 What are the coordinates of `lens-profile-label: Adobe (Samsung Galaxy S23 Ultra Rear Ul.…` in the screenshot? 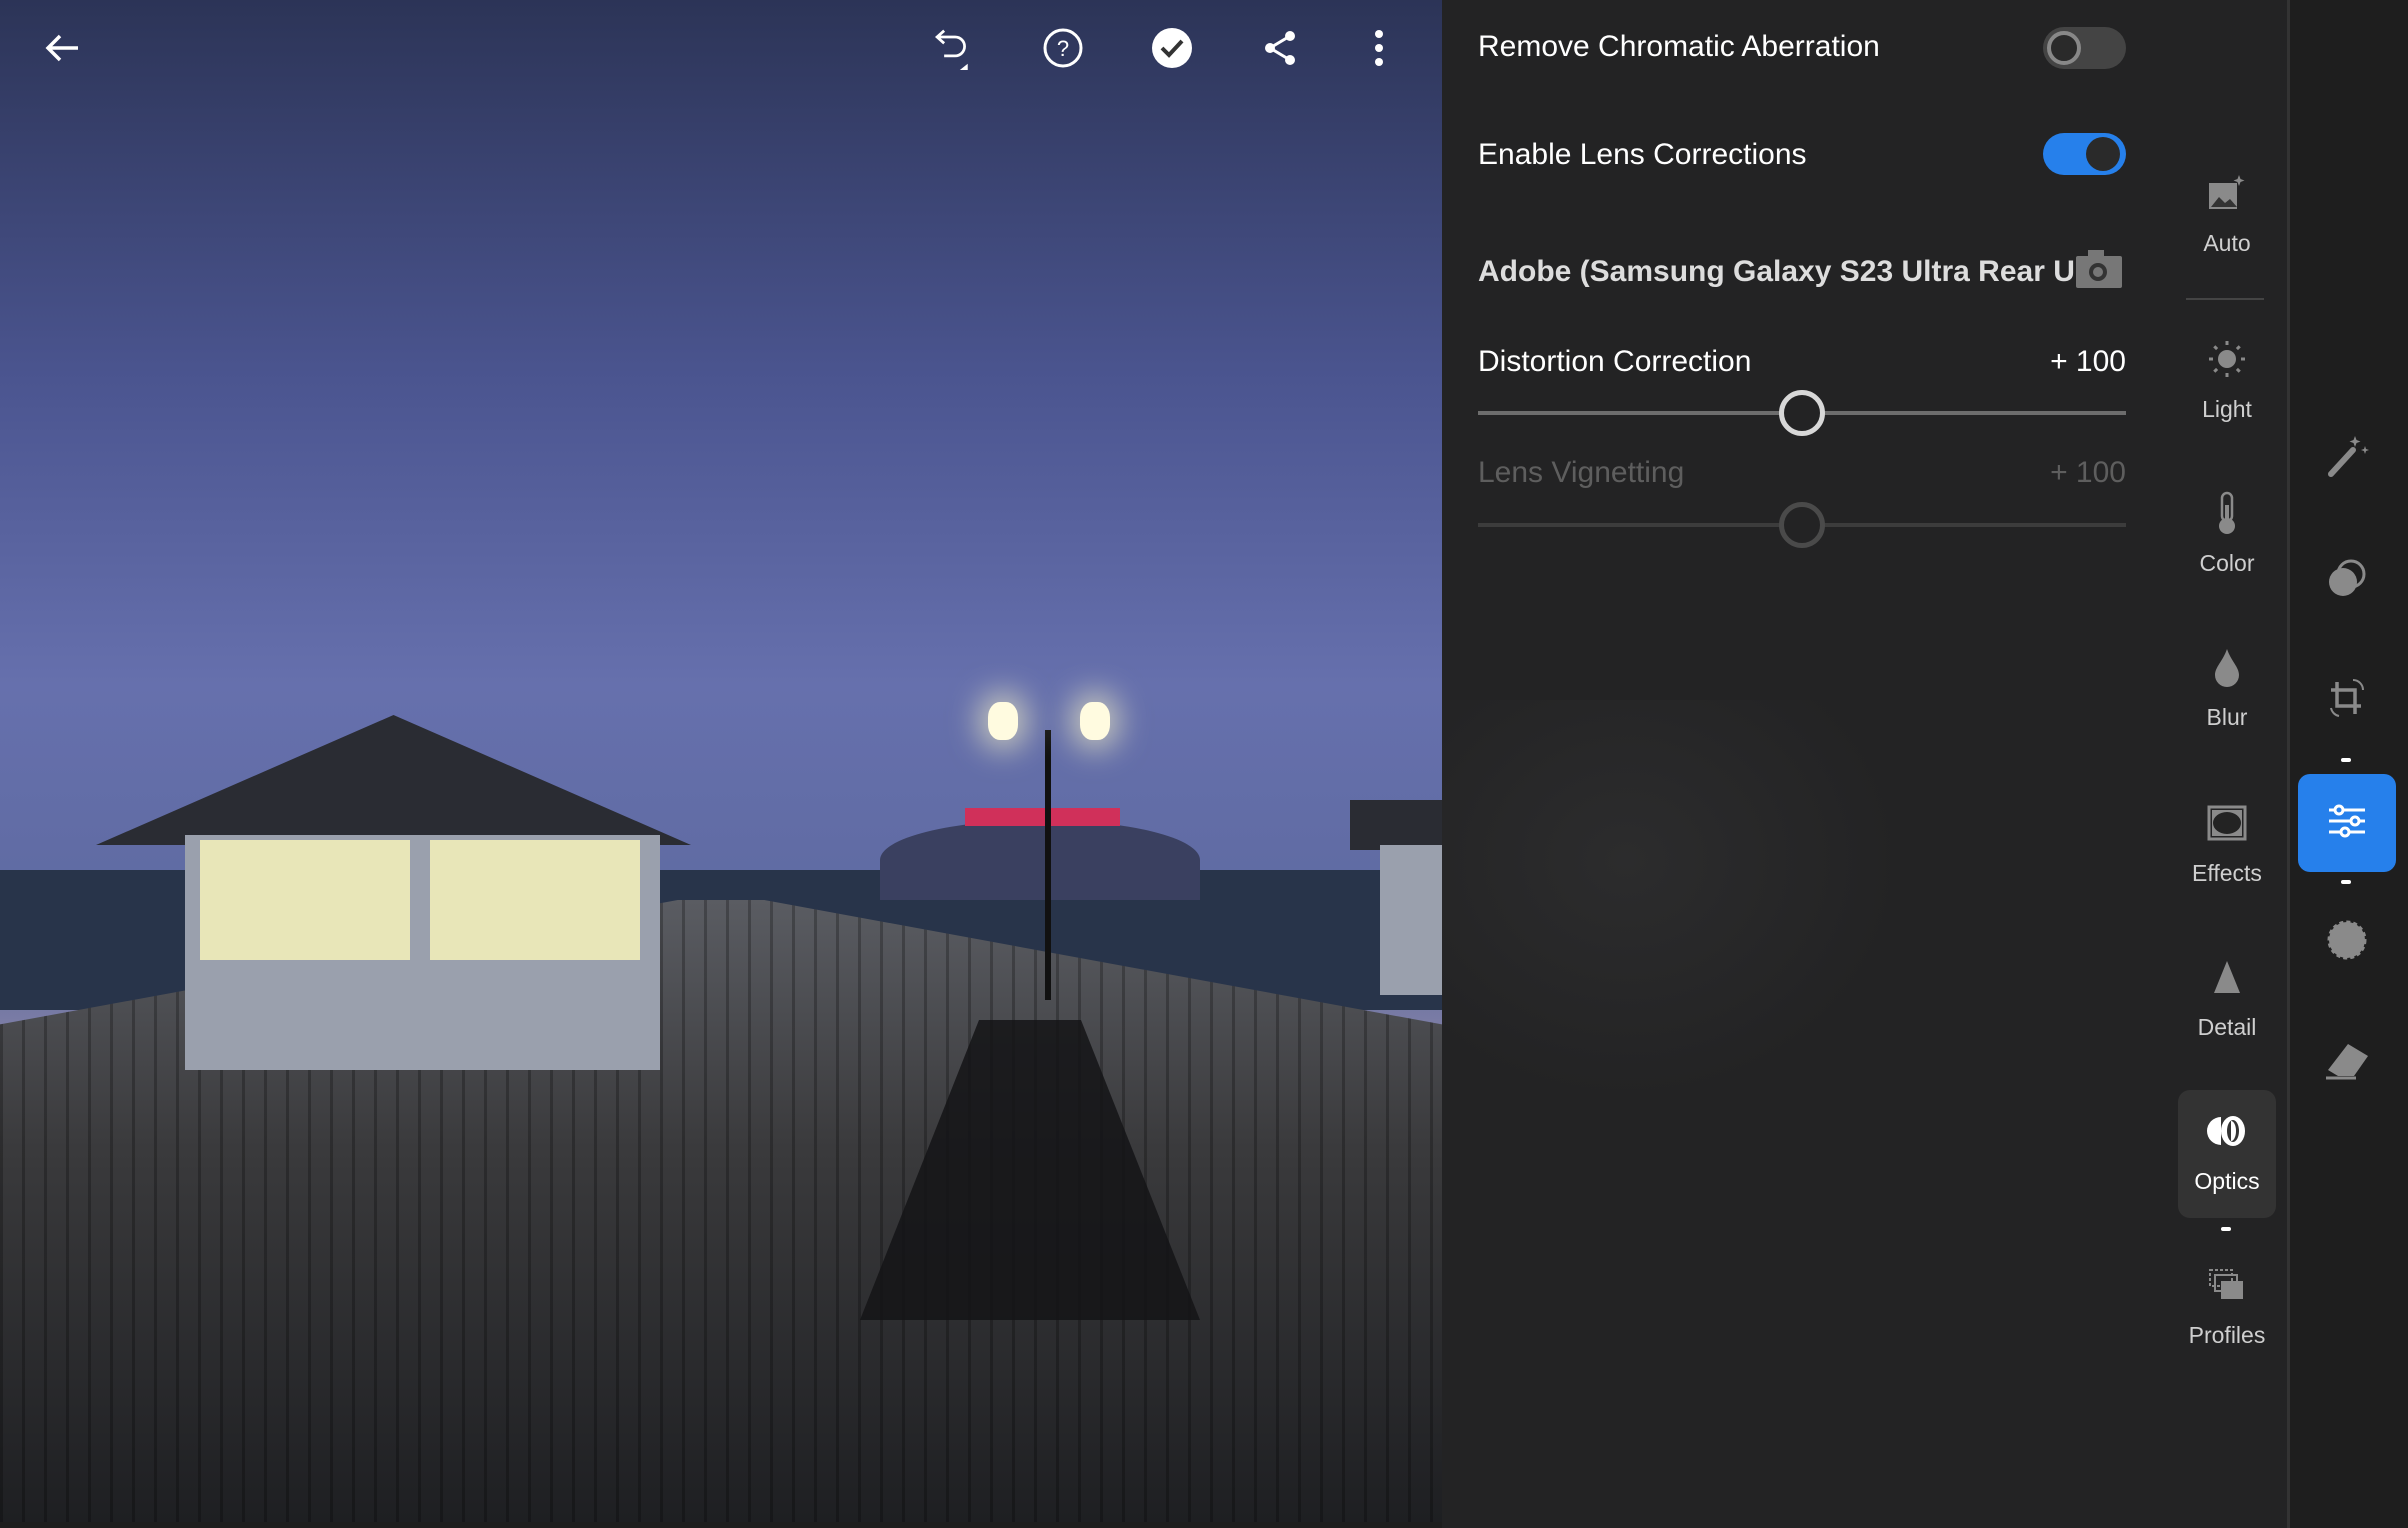 It's located at (1793, 272).